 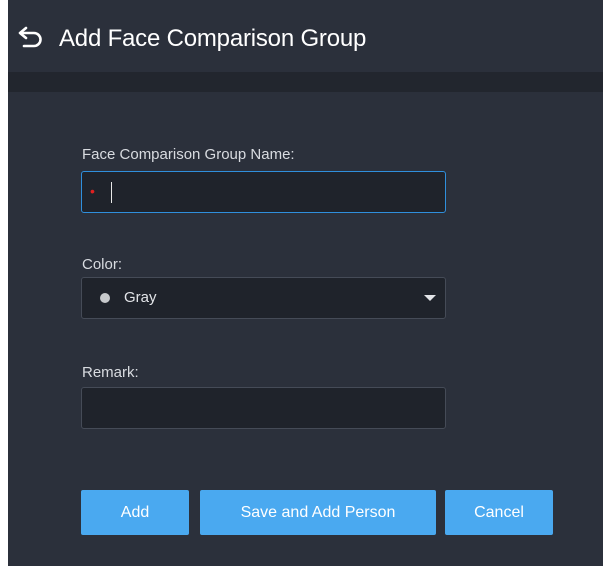 What do you see at coordinates (318, 512) in the screenshot?
I see `save-and-add-person-button: Save and Add Person` at bounding box center [318, 512].